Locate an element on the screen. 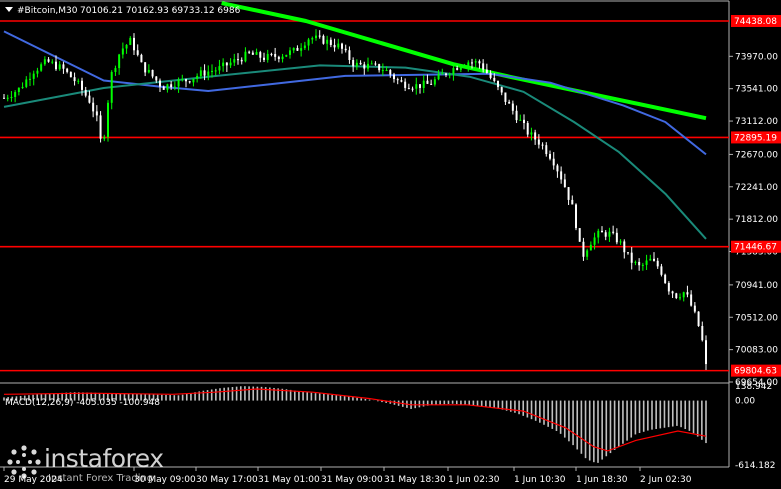  level-label-text: 72895.19 is located at coordinates (755, 138).